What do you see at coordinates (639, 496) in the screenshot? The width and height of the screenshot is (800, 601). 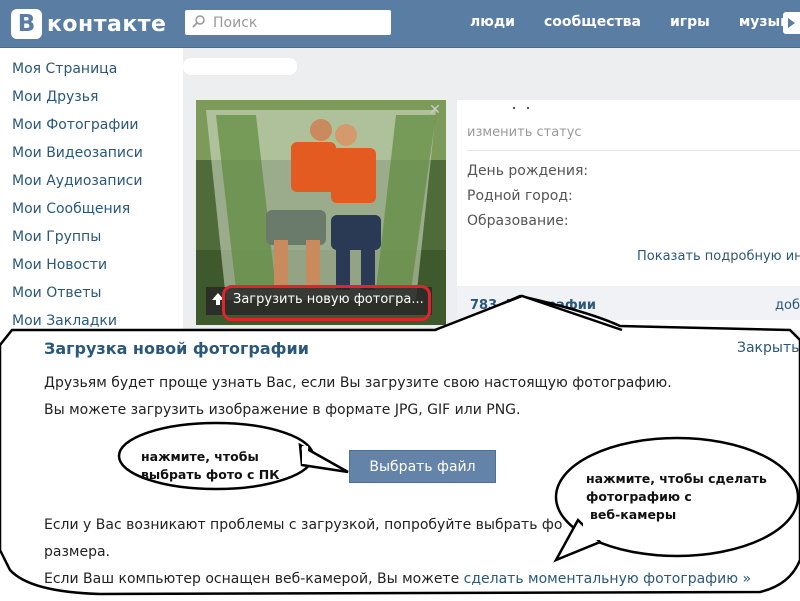 I see `right-bubble-line-2: фотографию с` at bounding box center [639, 496].